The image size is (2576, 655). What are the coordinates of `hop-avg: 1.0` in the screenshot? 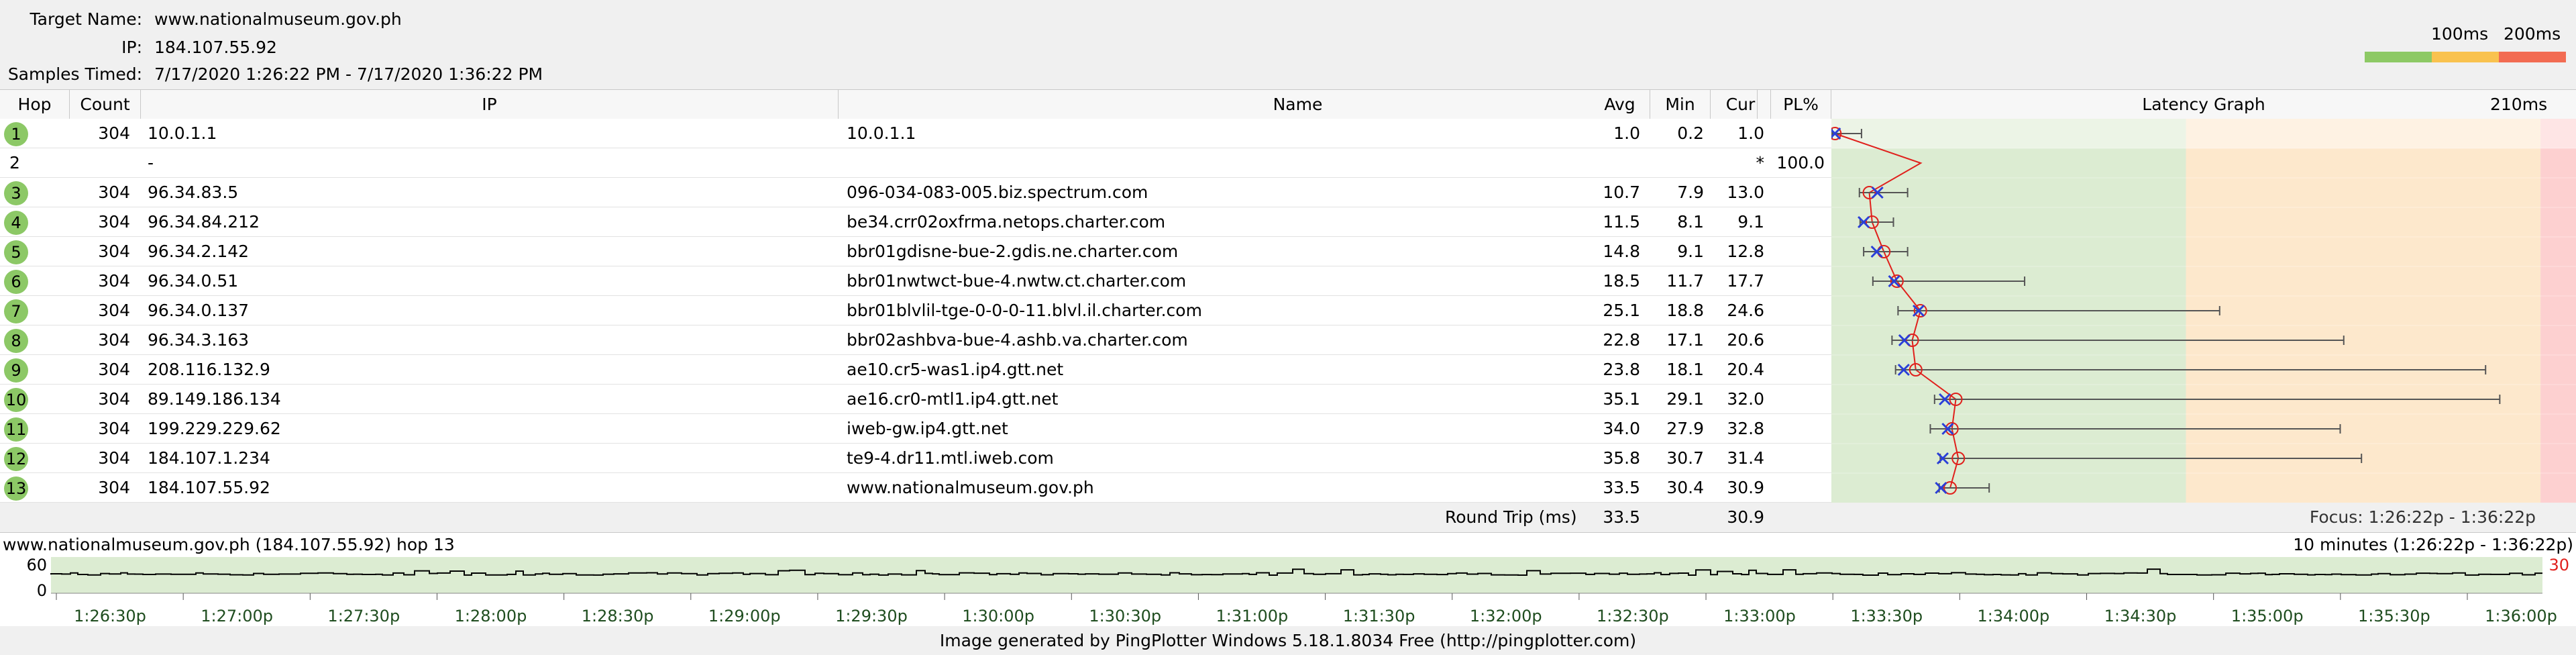 It's located at (1626, 133).